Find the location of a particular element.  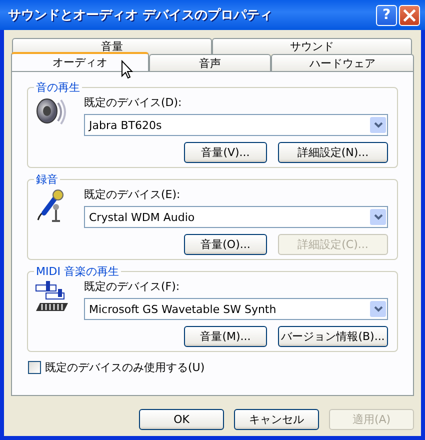

tab: オーディオ is located at coordinates (80, 61).